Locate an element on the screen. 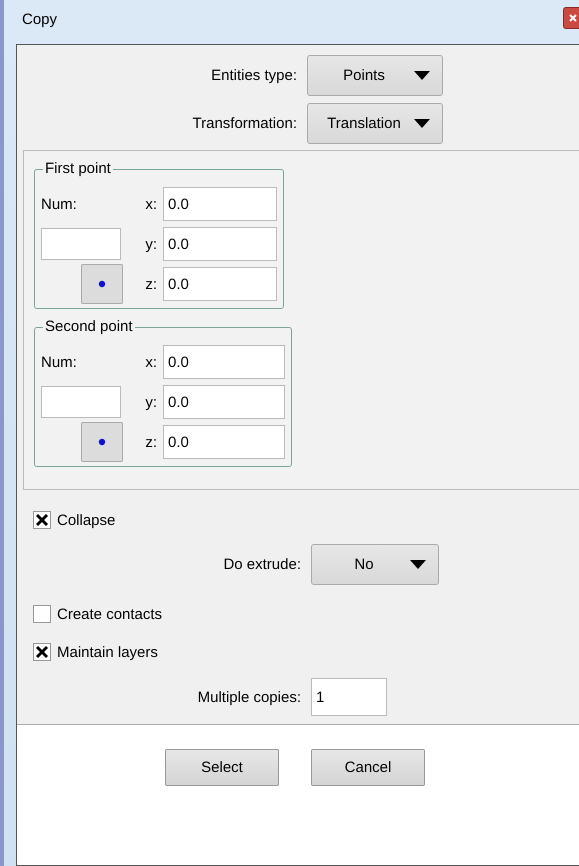 The width and height of the screenshot is (579, 866). dialog-button: Select is located at coordinates (222, 767).